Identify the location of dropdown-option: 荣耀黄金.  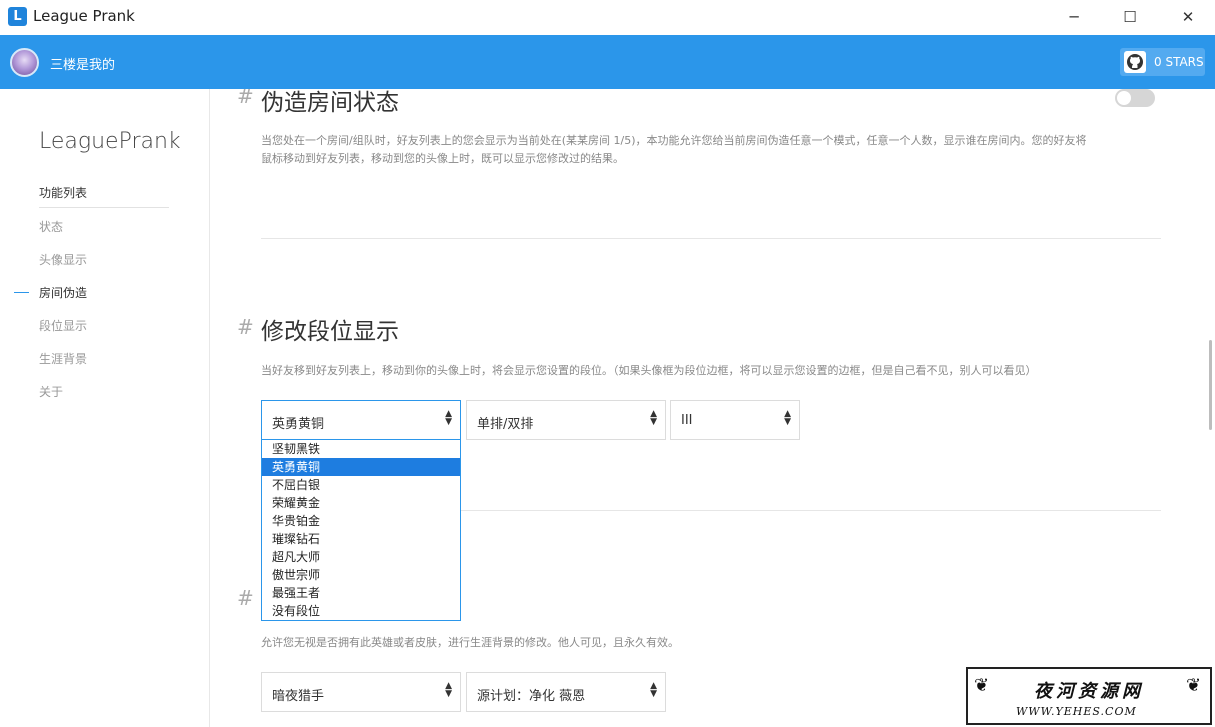
(361, 503).